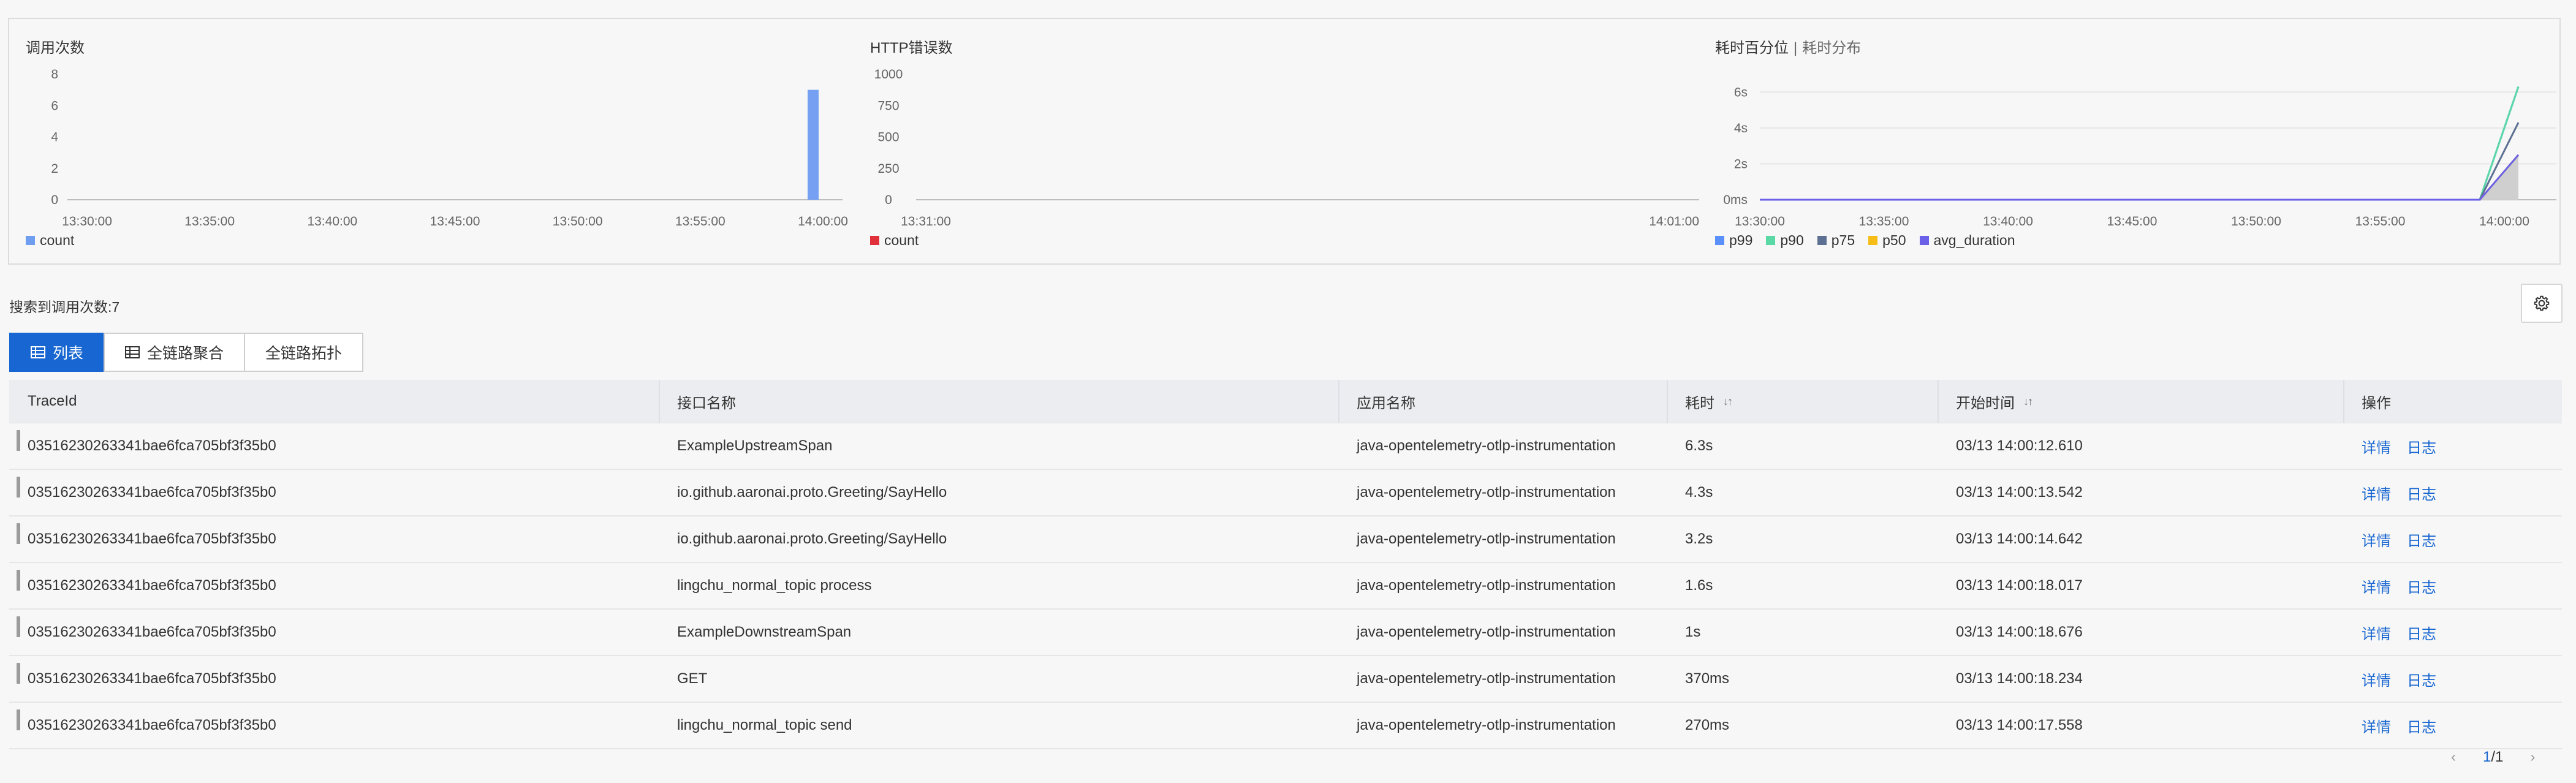 The height and width of the screenshot is (783, 2576). What do you see at coordinates (1887, 240) in the screenshot?
I see `legend-item: p50` at bounding box center [1887, 240].